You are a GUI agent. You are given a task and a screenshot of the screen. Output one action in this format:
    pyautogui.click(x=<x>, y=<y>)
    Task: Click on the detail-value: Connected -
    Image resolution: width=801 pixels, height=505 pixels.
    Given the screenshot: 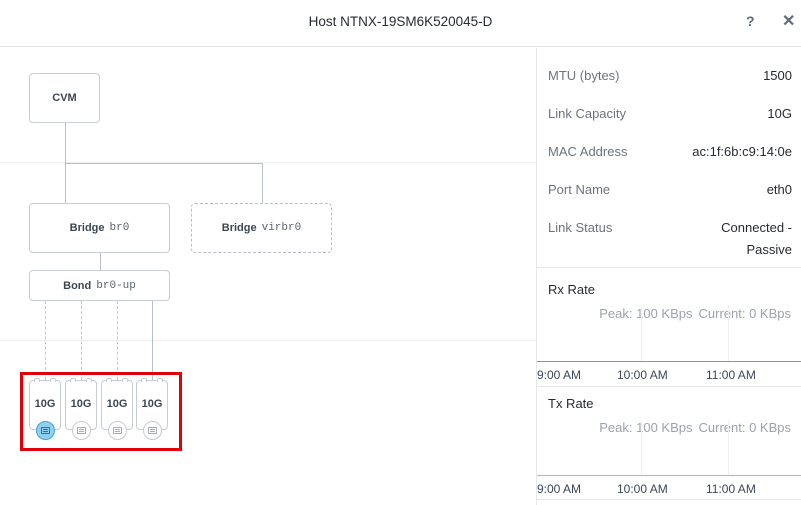 What is the action you would take?
    pyautogui.click(x=756, y=227)
    